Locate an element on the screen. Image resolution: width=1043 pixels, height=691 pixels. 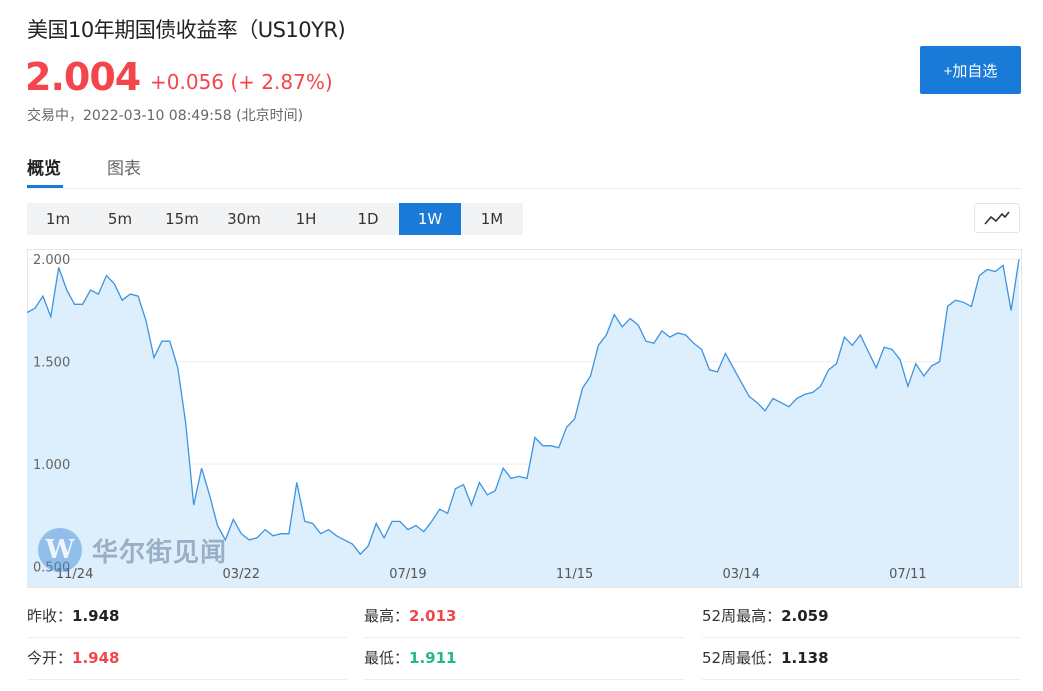
stat-value: 2.059 is located at coordinates (805, 616).